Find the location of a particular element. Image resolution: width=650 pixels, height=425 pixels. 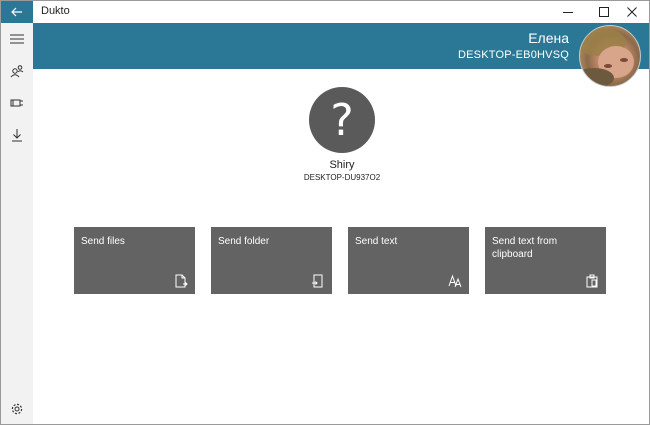

sidebar is located at coordinates (17, 223).